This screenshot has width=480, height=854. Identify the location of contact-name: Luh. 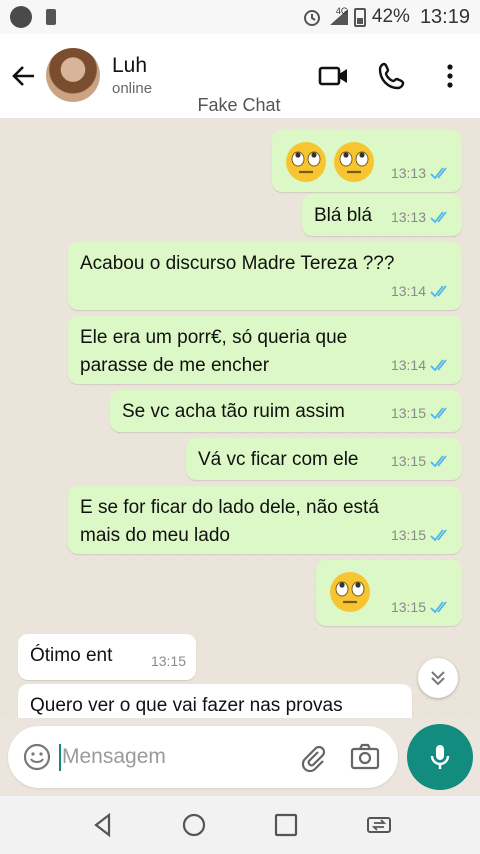
(129, 66).